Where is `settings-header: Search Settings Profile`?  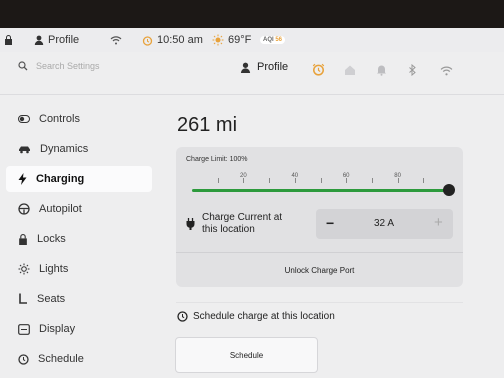 settings-header: Search Settings Profile is located at coordinates (252, 72).